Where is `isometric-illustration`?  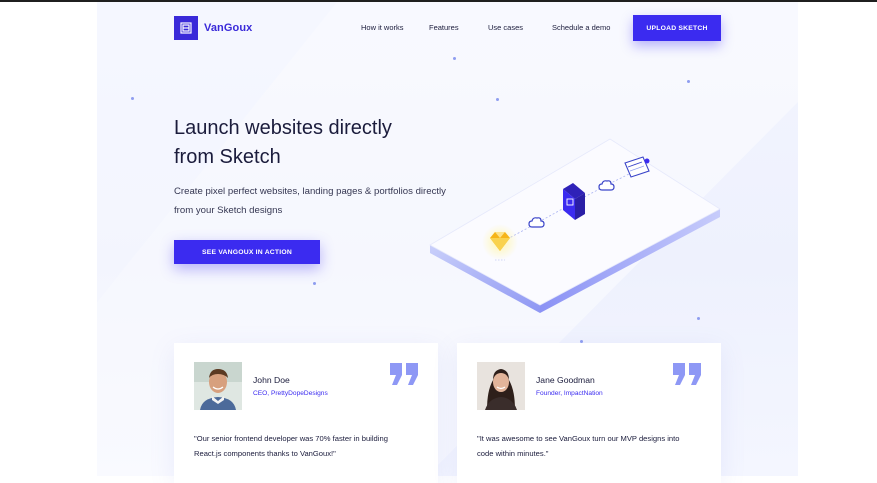 isometric-illustration is located at coordinates (575, 225).